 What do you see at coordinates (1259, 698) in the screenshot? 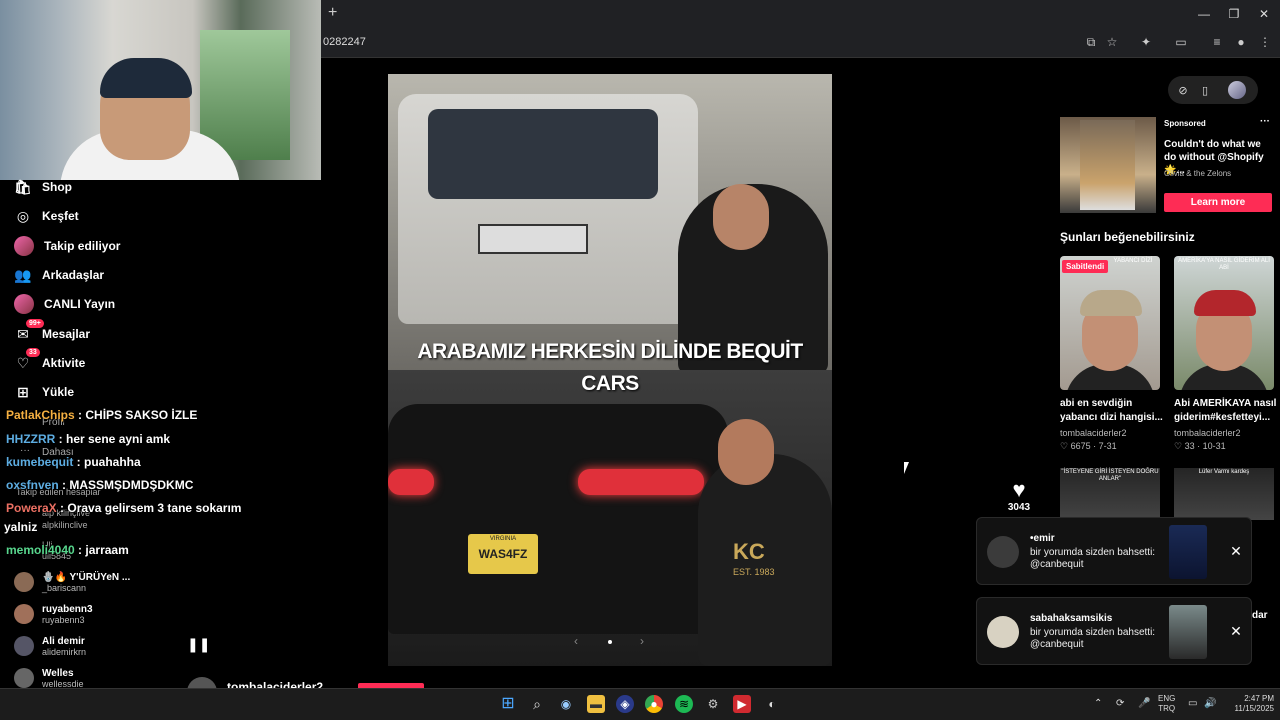
I see `clock-time: 2:47 PM` at bounding box center [1259, 698].